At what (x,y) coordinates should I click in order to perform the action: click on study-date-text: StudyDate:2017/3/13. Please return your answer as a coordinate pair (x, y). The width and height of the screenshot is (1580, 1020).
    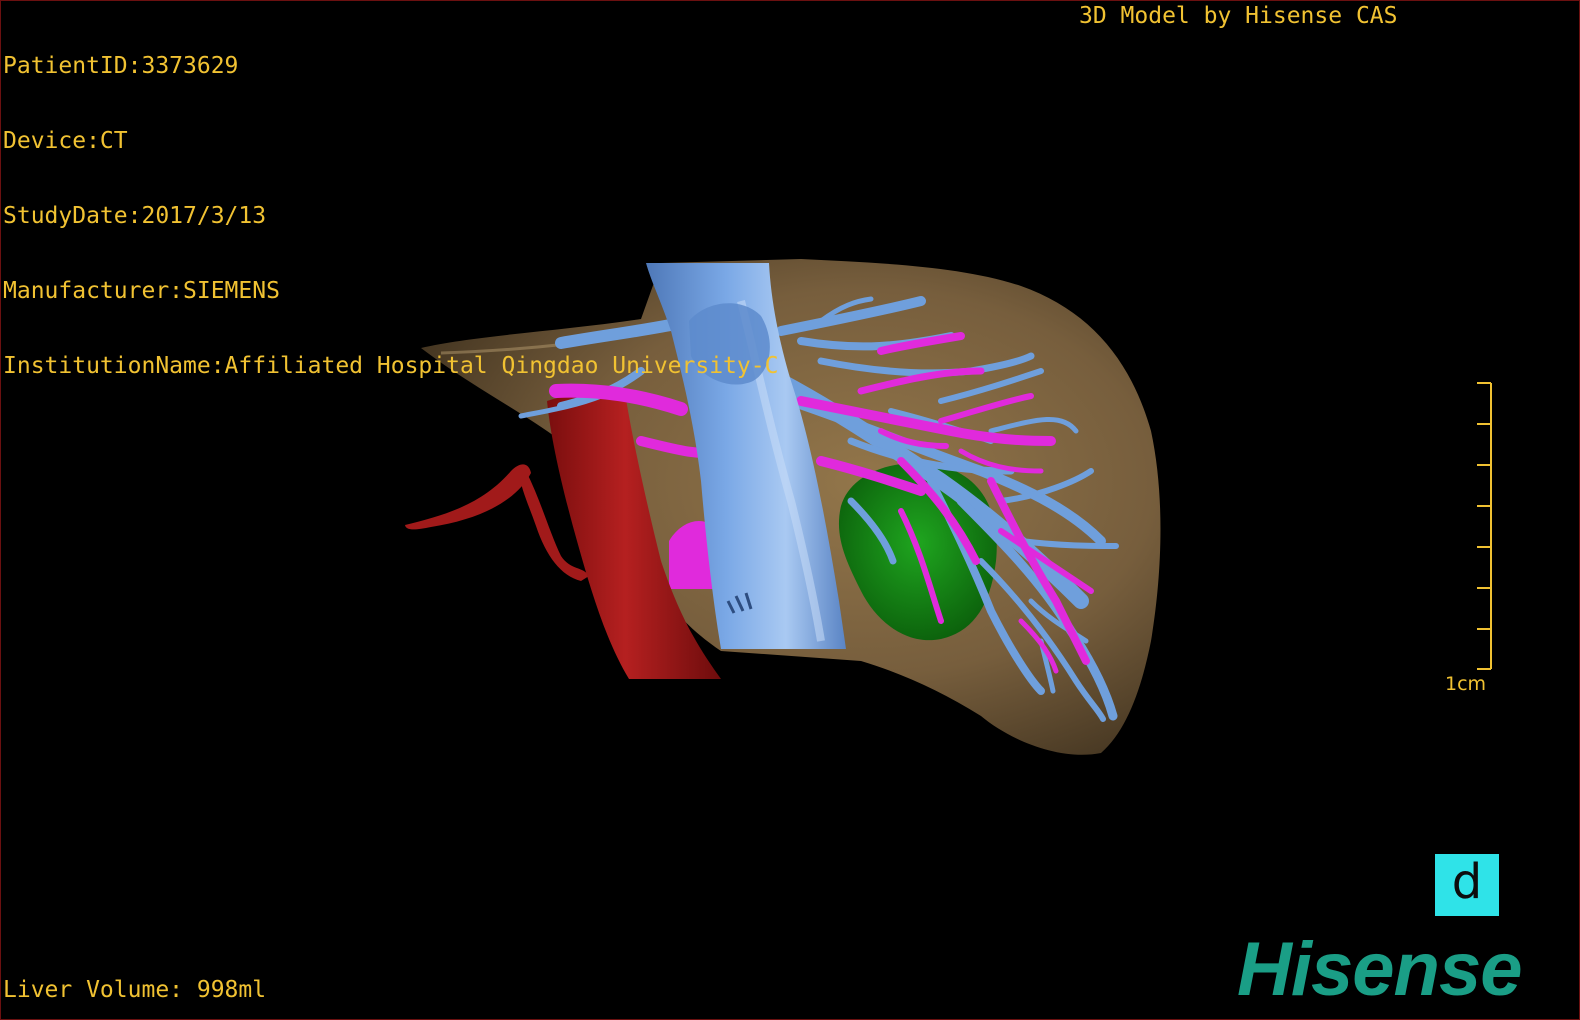
    Looking at the image, I should click on (135, 216).